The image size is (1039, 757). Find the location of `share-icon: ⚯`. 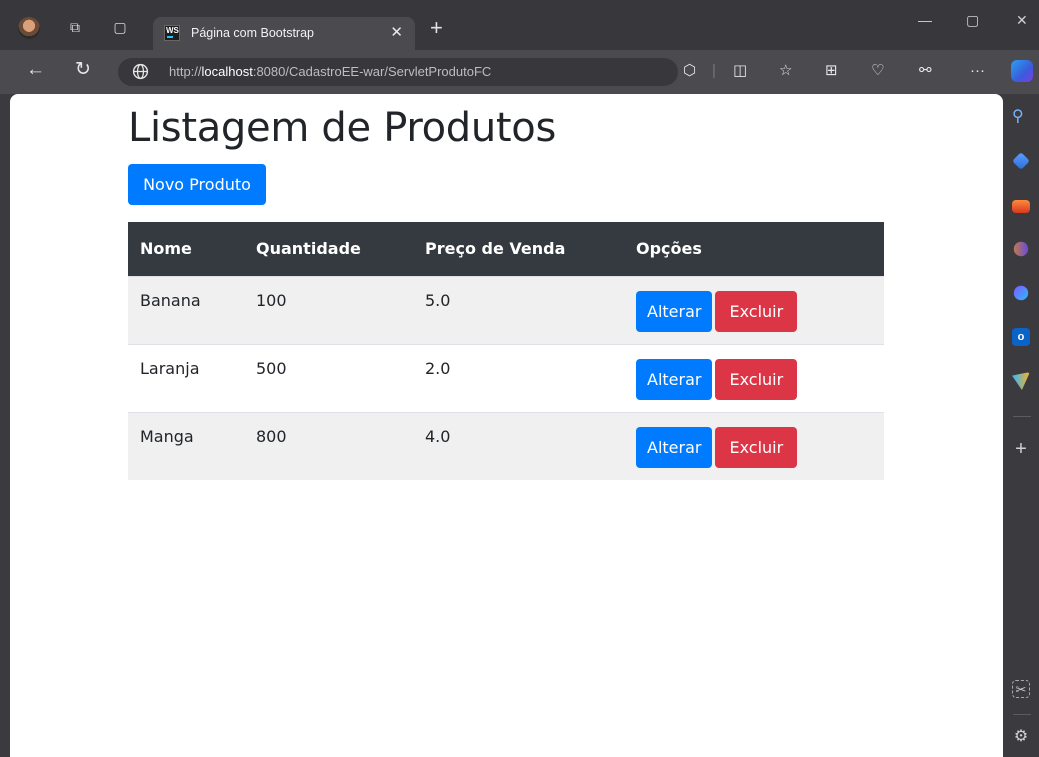

share-icon: ⚯ is located at coordinates (925, 71).